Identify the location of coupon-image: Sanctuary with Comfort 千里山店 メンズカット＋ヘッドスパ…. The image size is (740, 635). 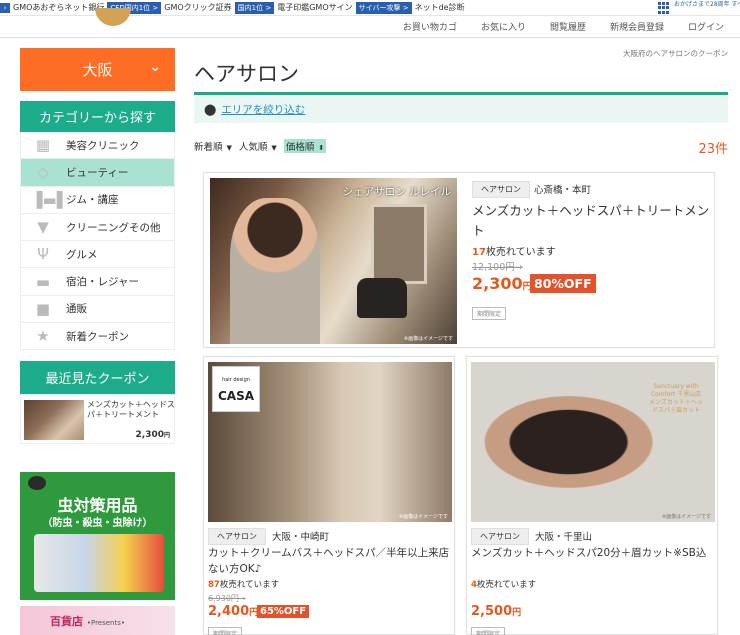
(593, 442).